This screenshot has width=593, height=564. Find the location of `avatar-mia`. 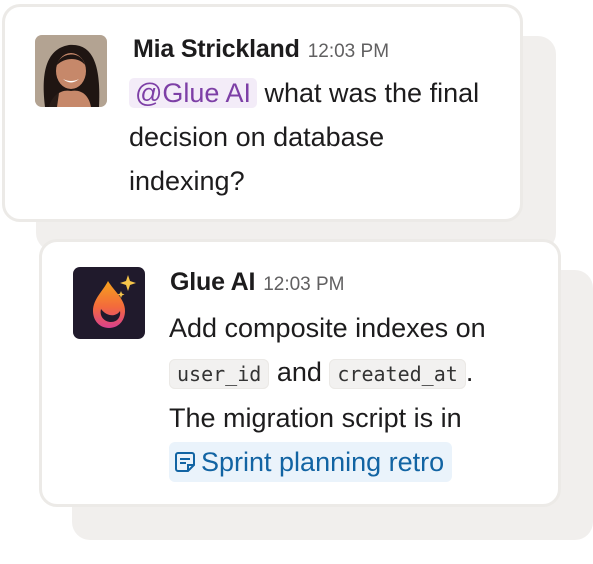

avatar-mia is located at coordinates (71, 71).